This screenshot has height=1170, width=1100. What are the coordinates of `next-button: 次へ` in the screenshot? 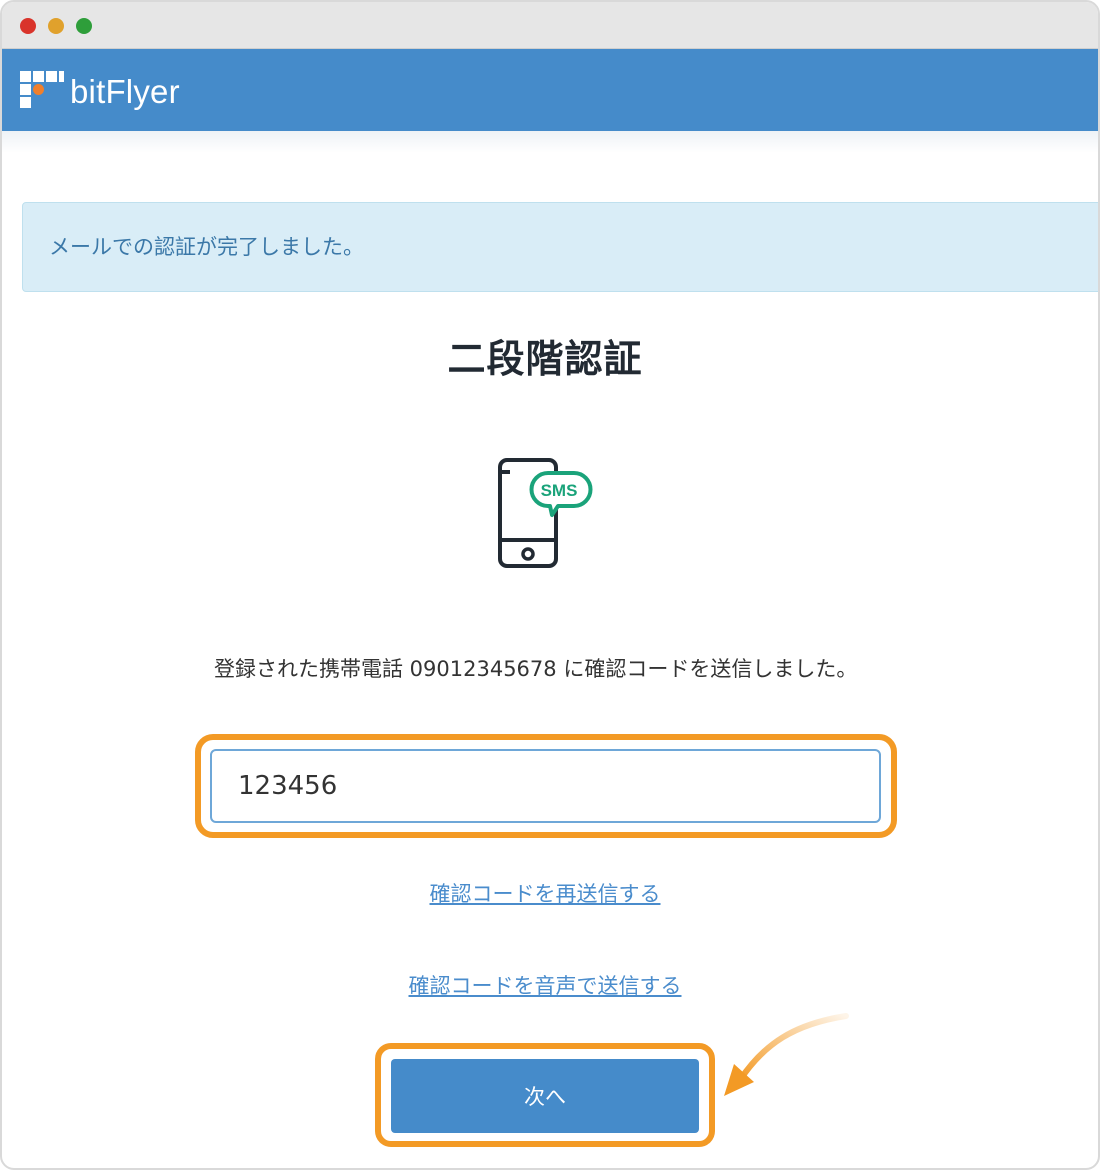 It's located at (545, 1096).